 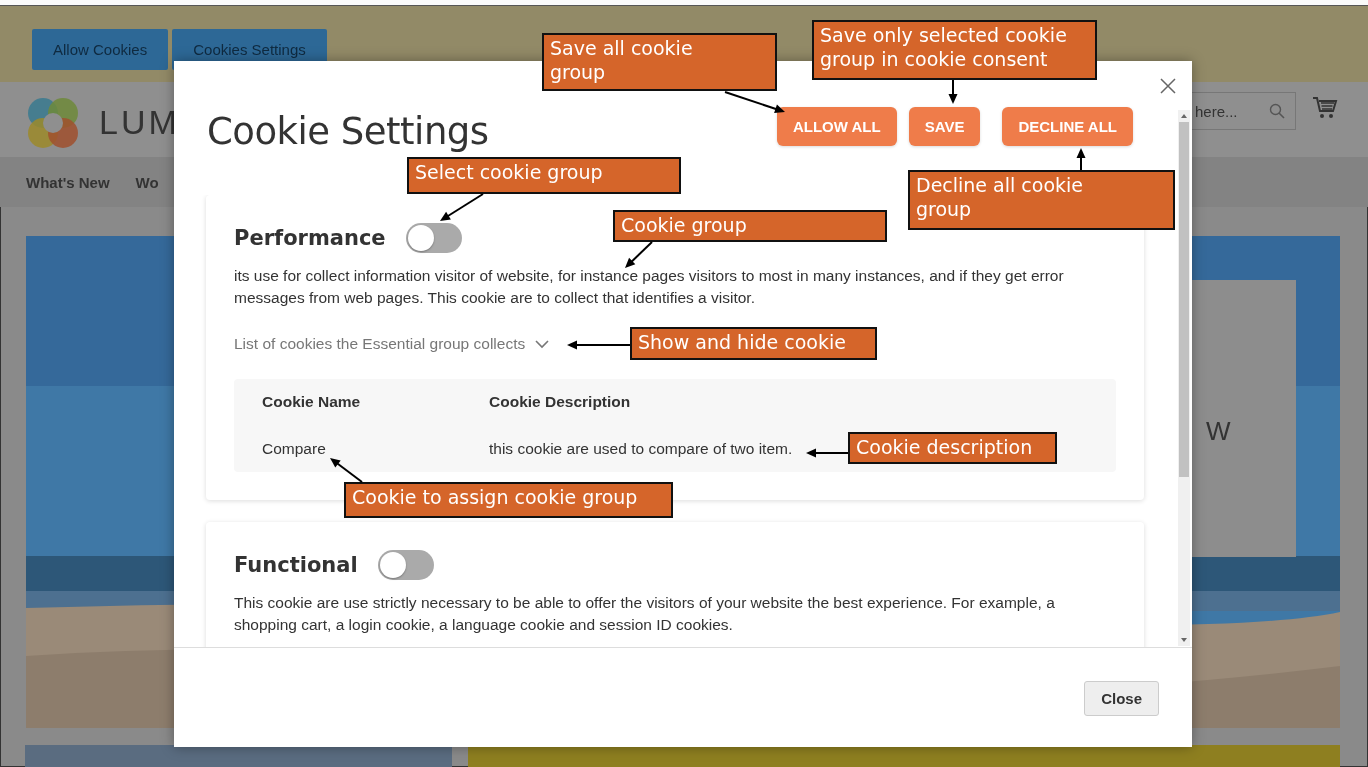 What do you see at coordinates (944, 126) in the screenshot?
I see `action-button: SAVE` at bounding box center [944, 126].